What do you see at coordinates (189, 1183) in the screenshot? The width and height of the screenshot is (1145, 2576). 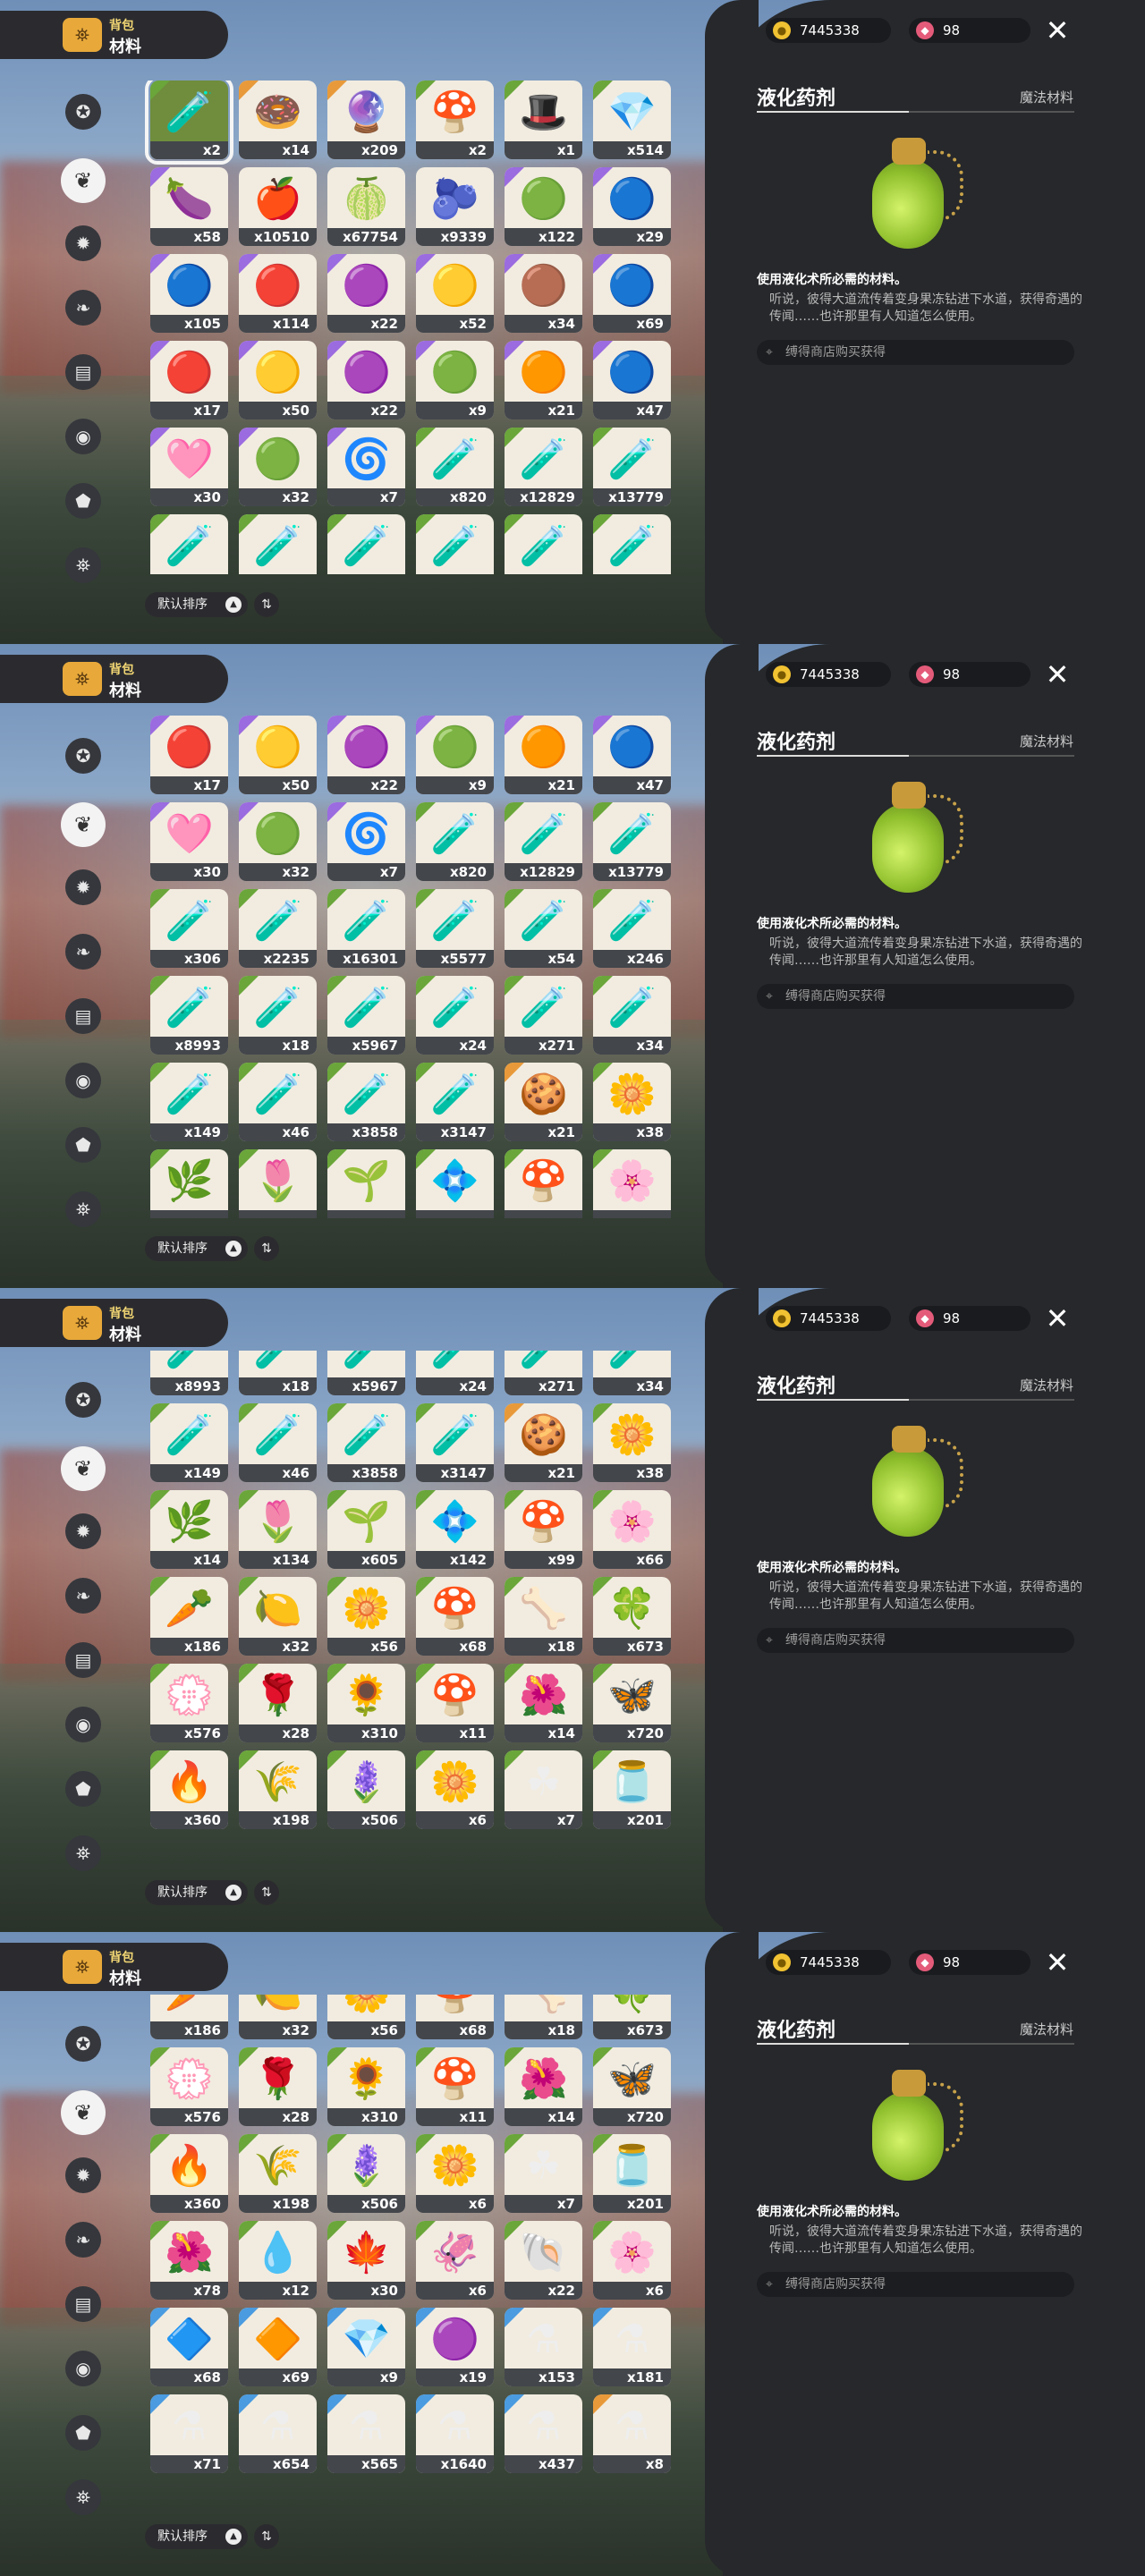 I see `item-tile: 🌿` at bounding box center [189, 1183].